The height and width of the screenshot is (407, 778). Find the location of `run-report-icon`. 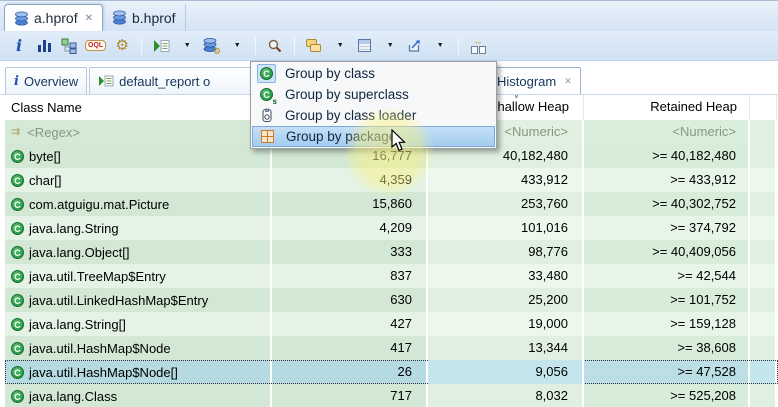

run-report-icon is located at coordinates (161, 45).